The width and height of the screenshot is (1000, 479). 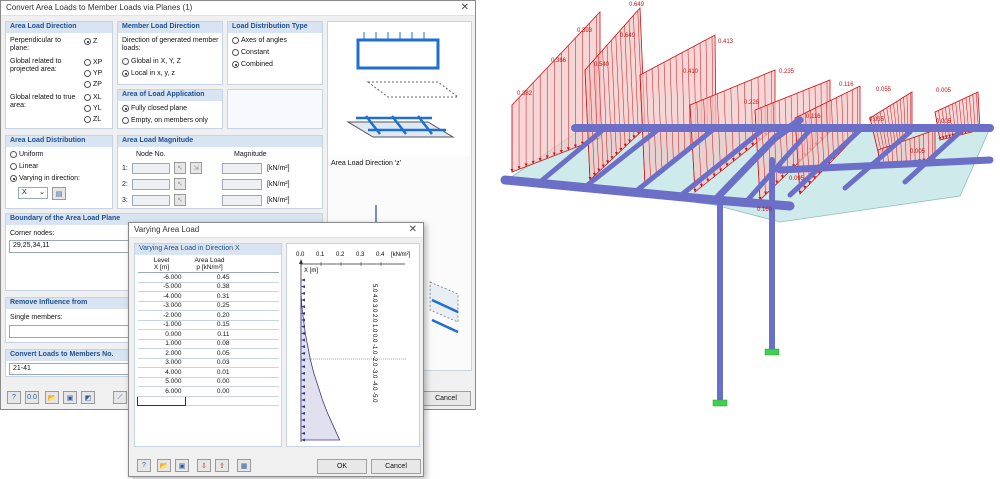 I want to click on radio-z: Z, so click(x=90, y=41).